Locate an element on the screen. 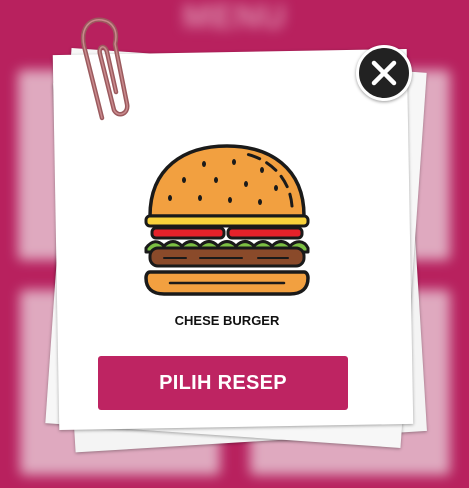 The image size is (469, 488). select-recipe-button: PILIH RESEP is located at coordinates (223, 383).